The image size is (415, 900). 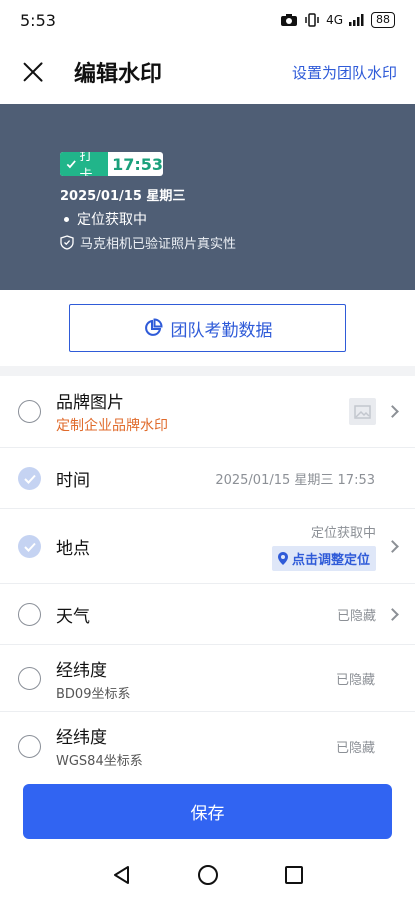 I want to click on close-icon, so click(x=33, y=72).